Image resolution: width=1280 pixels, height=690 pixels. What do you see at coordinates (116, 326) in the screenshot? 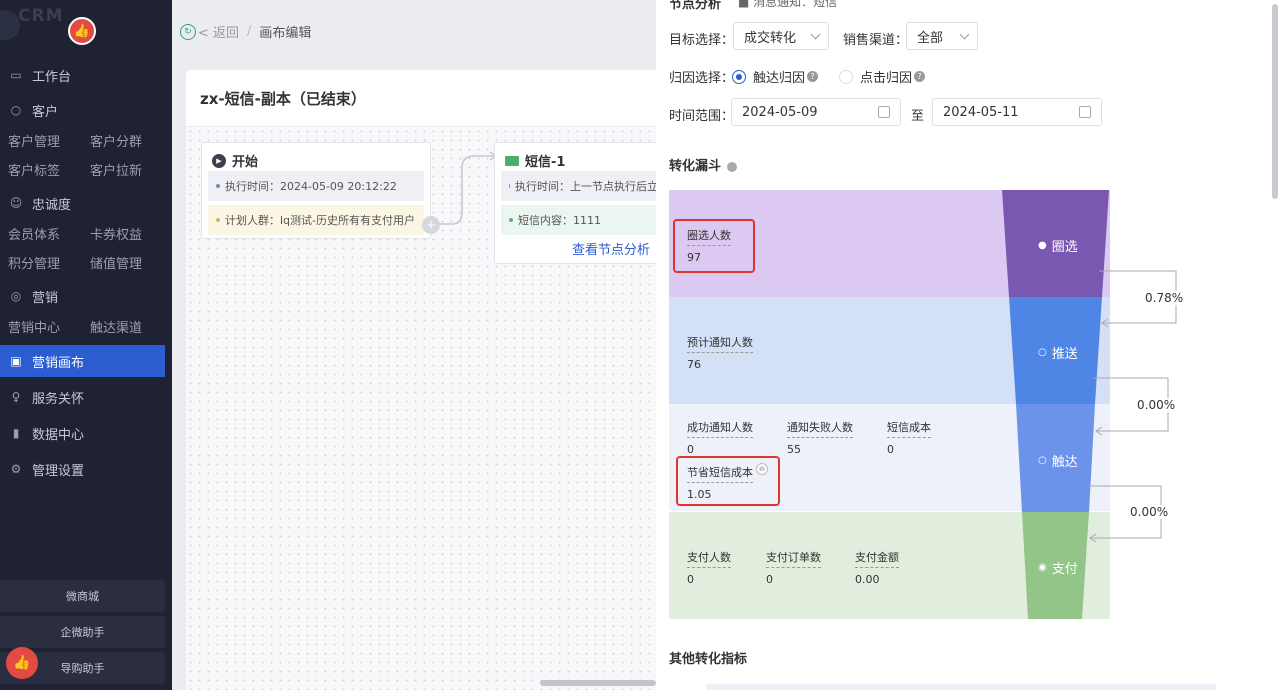
I see `sidebar-item-reach-channel: 触达渠道` at bounding box center [116, 326].